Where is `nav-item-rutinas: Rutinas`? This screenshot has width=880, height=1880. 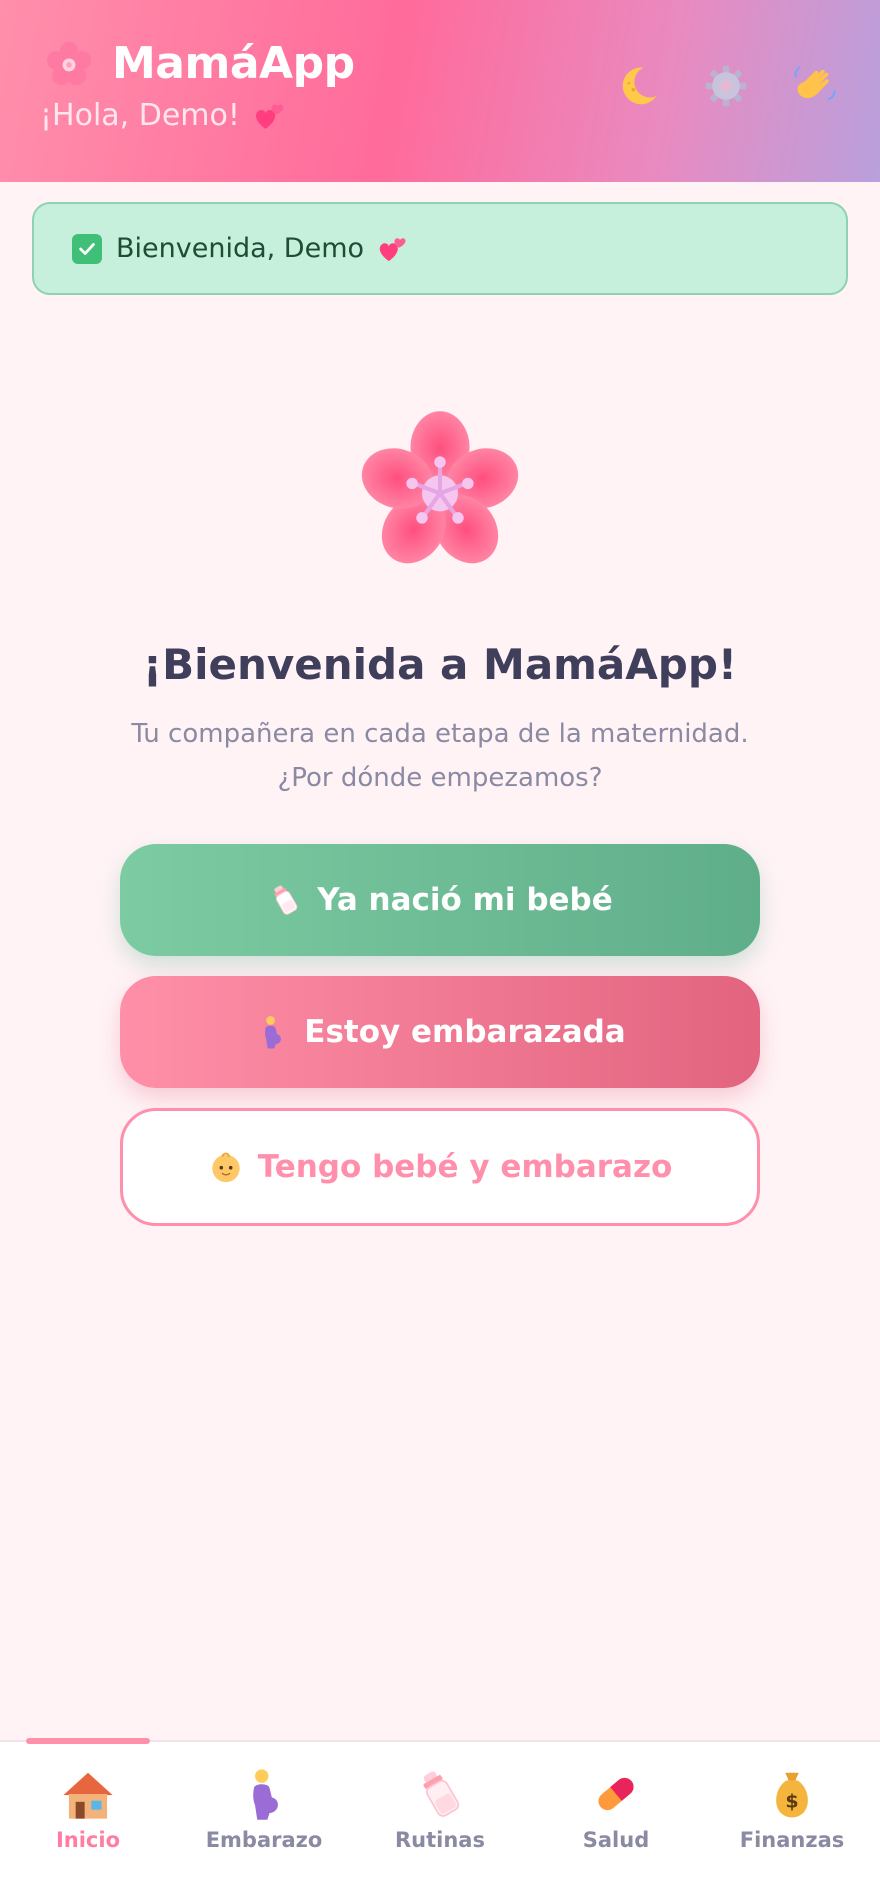
nav-item-rutinas: Rutinas is located at coordinates (440, 1811).